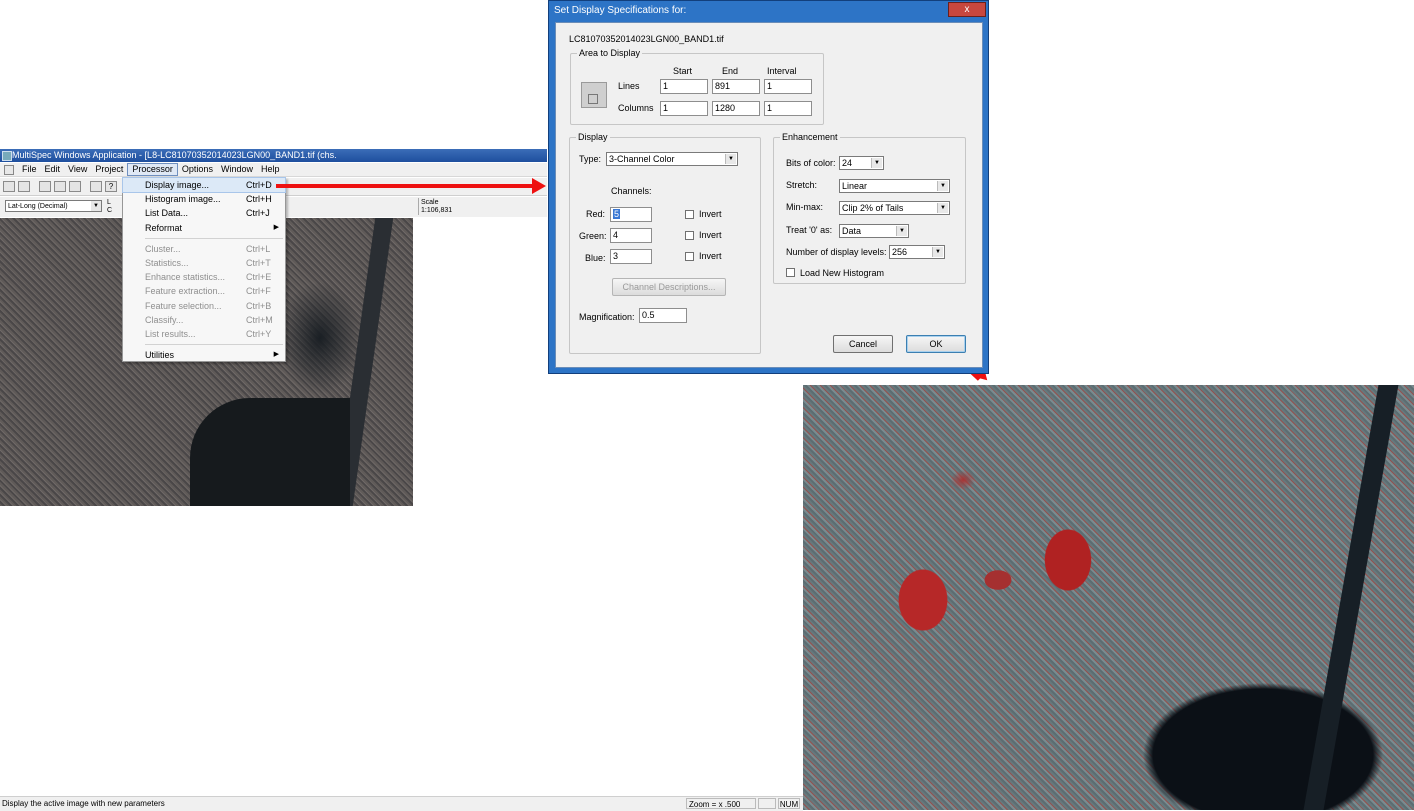  Describe the element at coordinates (109, 202) in the screenshot. I see `line-label: L` at that location.